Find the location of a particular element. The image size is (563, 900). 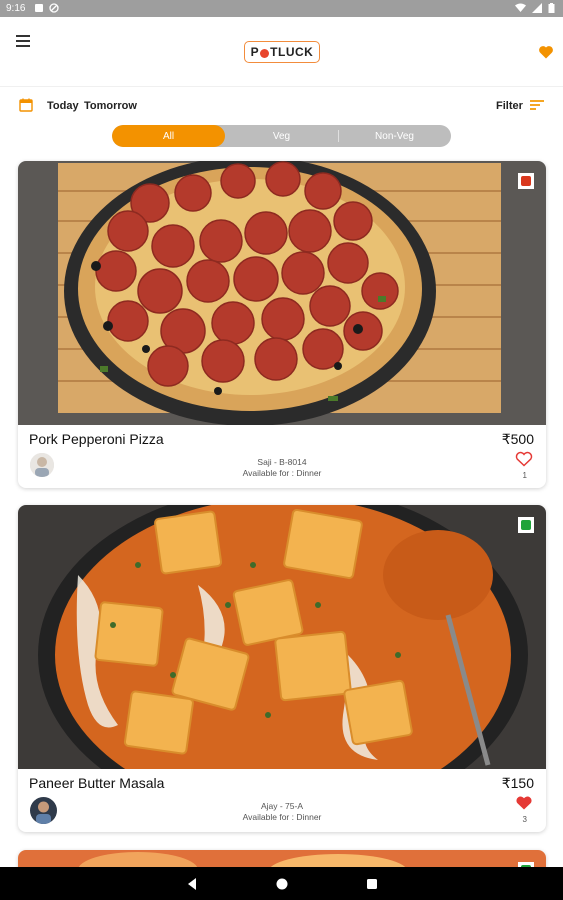

diet-segment-control: All Veg Non-Veg is located at coordinates (281, 136).